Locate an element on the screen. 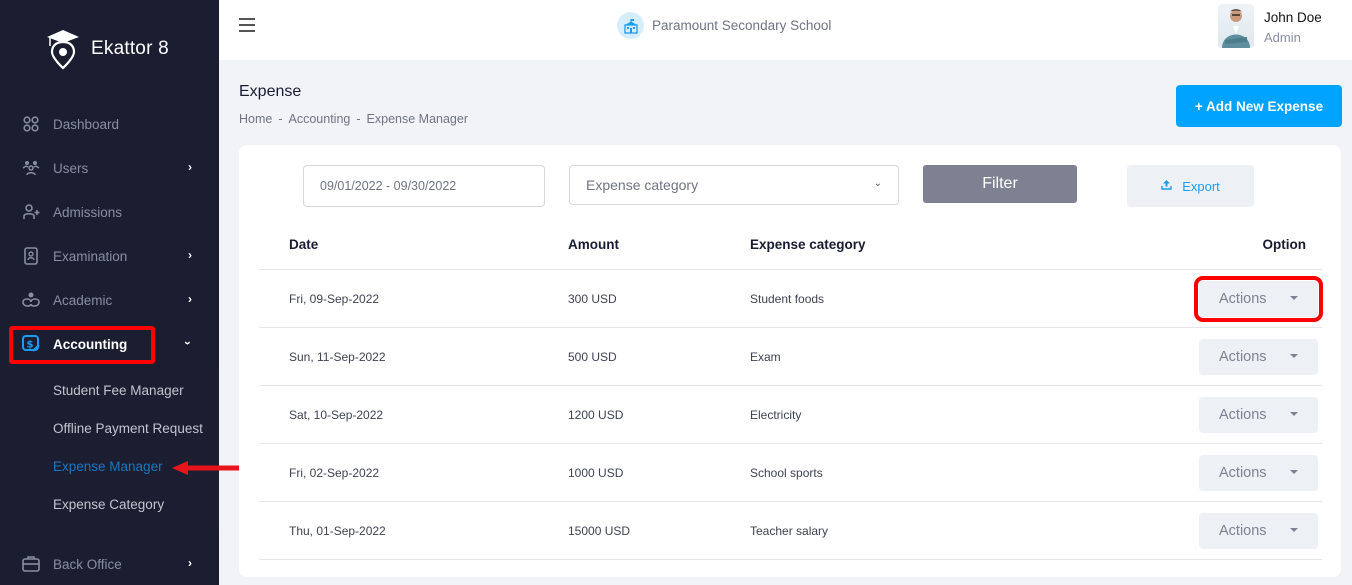 This screenshot has width=1352, height=585. user-role: Admin is located at coordinates (1282, 37).